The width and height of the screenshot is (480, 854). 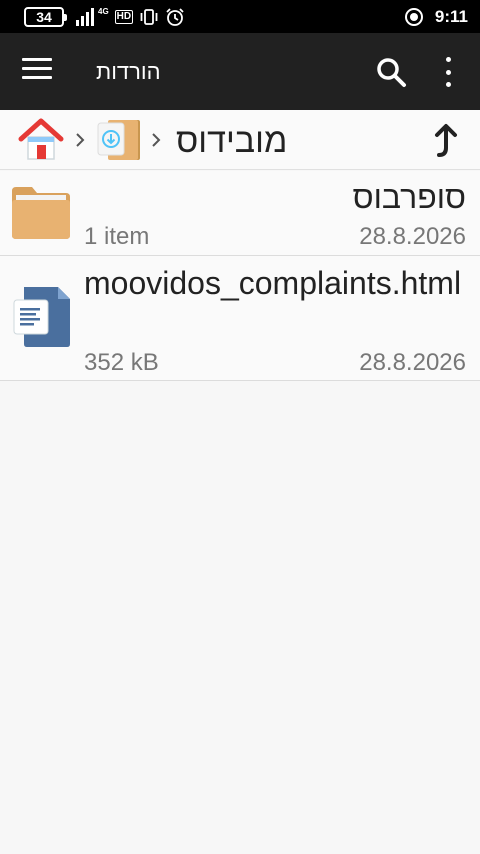 What do you see at coordinates (117, 236) in the screenshot?
I see `file-info: 1 item` at bounding box center [117, 236].